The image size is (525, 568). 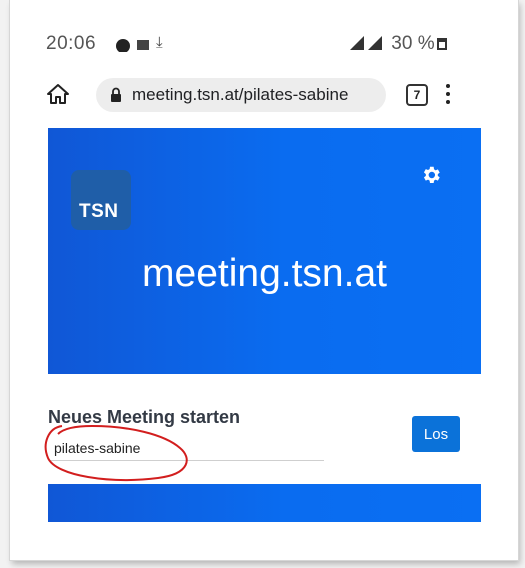 I want to click on battery-icon, so click(x=441, y=44).